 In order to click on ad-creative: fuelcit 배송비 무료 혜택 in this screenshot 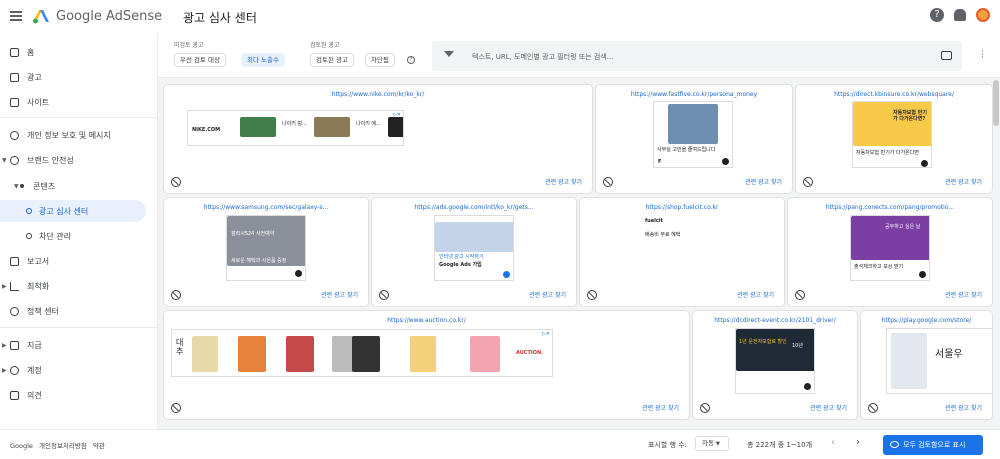, I will do `click(682, 234)`.